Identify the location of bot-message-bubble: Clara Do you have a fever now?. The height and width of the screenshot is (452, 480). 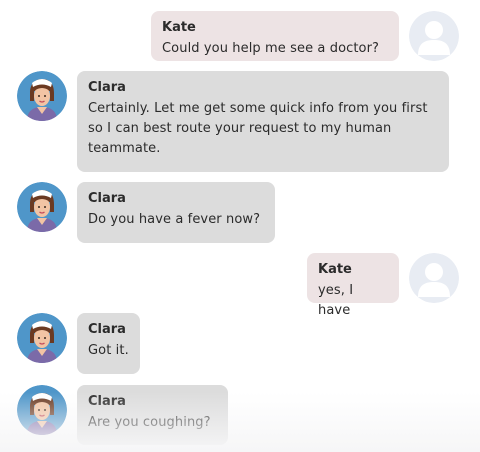
(176, 212).